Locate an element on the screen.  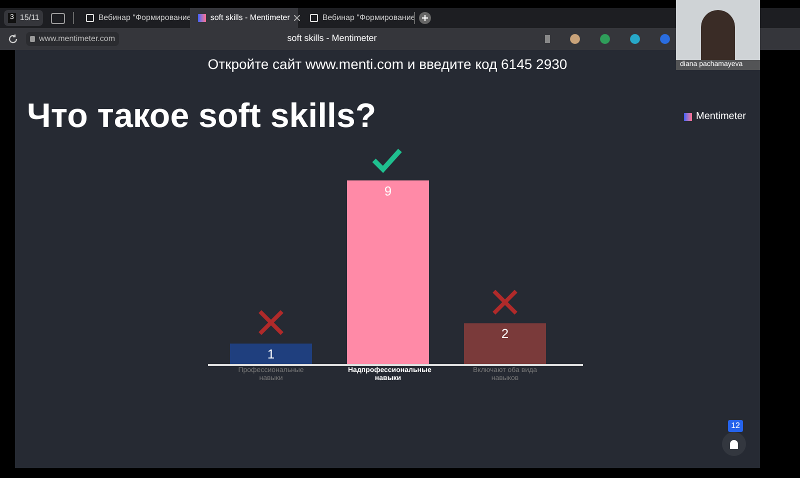
participant-count-badge: 12 is located at coordinates (735, 426).